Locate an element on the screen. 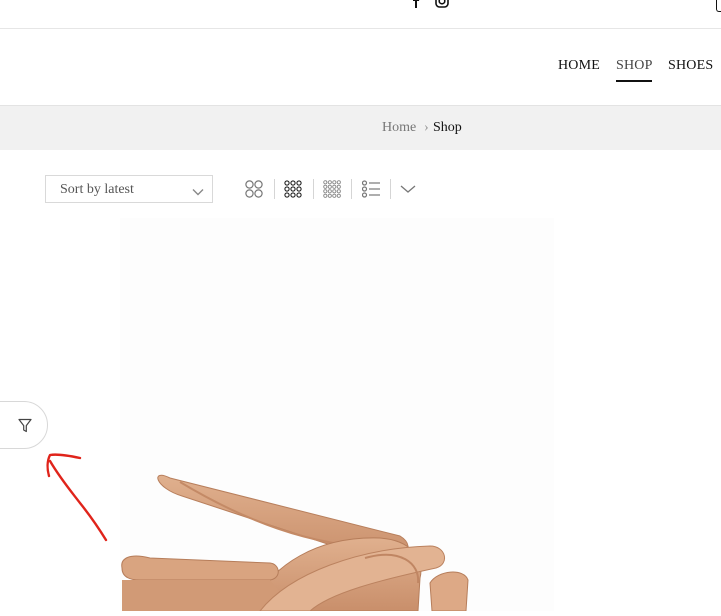 The width and height of the screenshot is (721, 616). facebook-icon is located at coordinates (416, 6).